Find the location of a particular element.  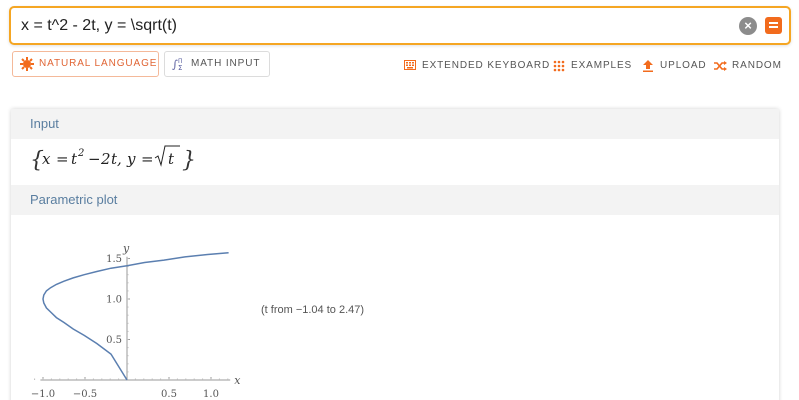

search-bar: × is located at coordinates (400, 25).